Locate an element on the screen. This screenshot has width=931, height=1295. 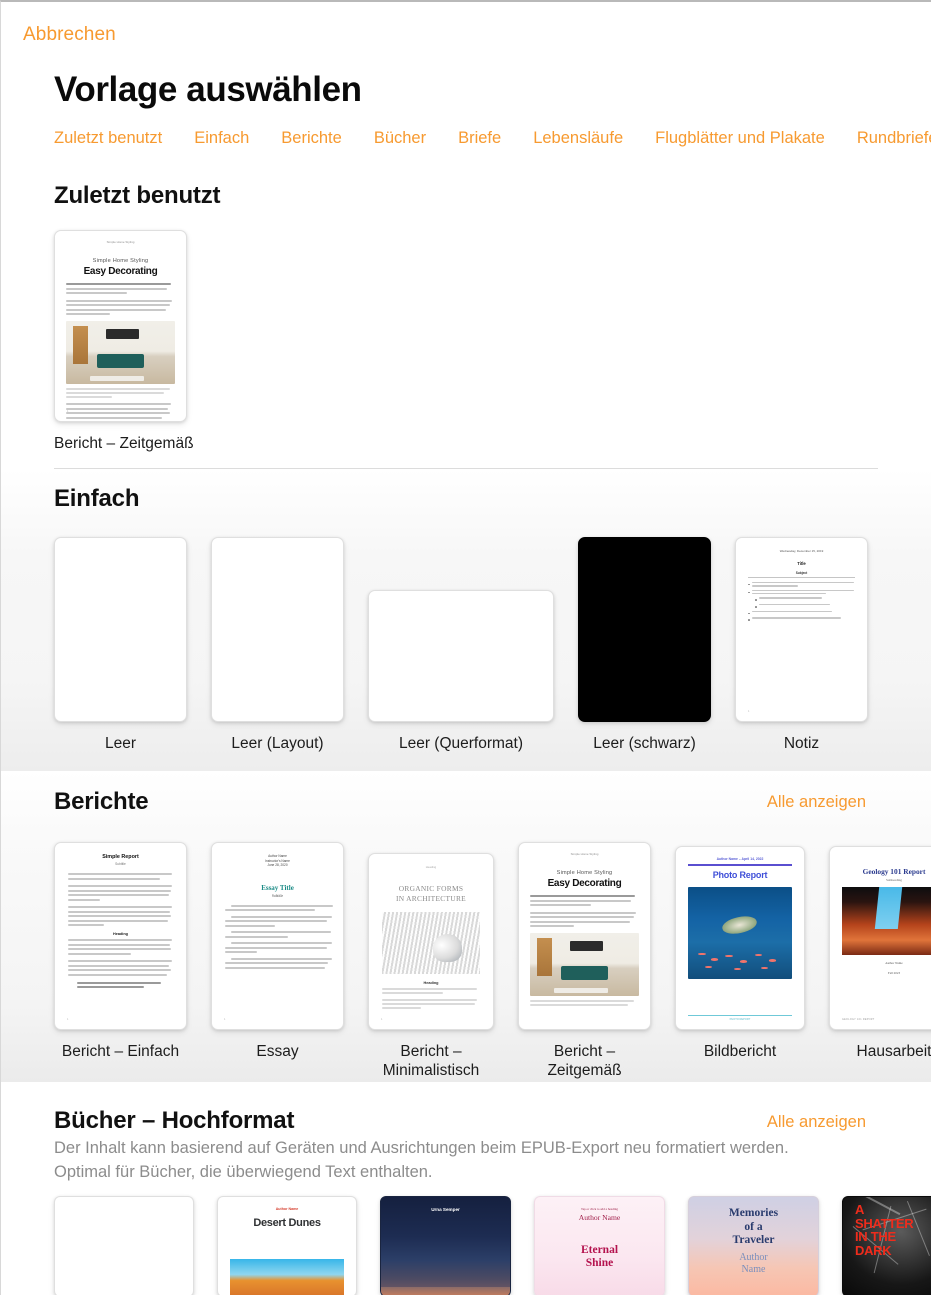
template-thumbnail: Memories of a Traveler Author Name is located at coordinates (753, 1245).